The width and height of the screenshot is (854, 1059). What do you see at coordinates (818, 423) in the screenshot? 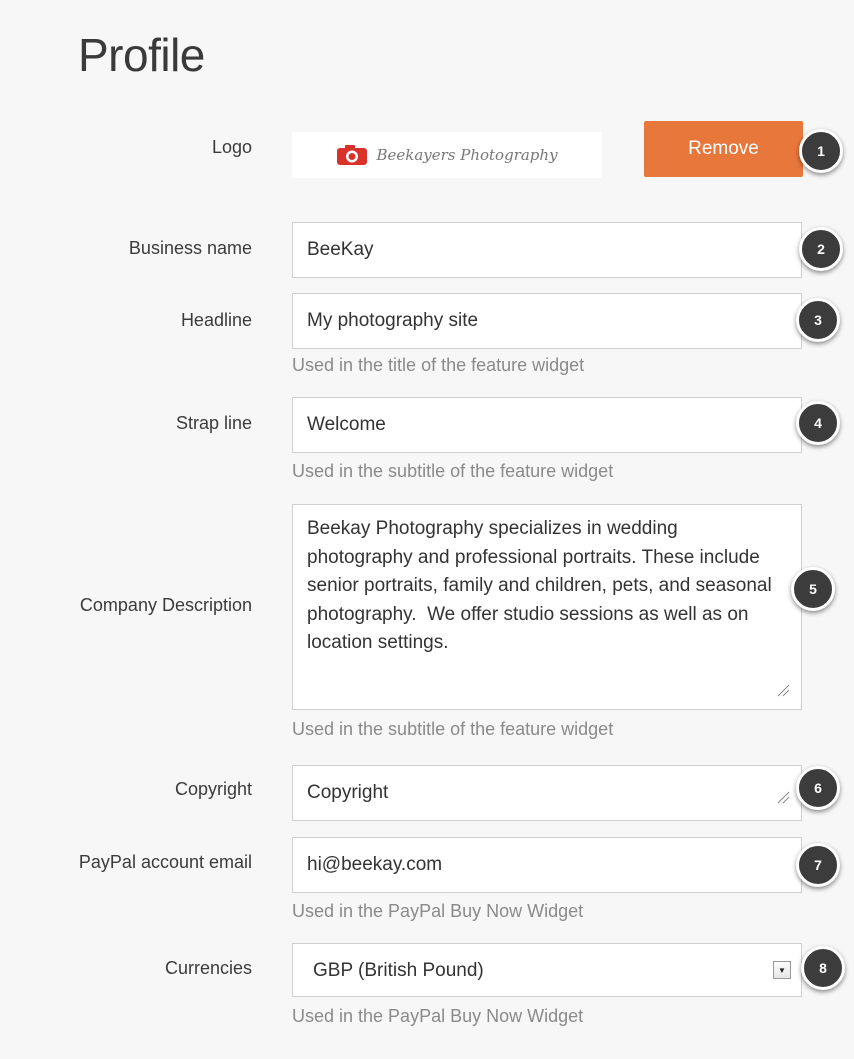
I see `callout-badge: 4` at bounding box center [818, 423].